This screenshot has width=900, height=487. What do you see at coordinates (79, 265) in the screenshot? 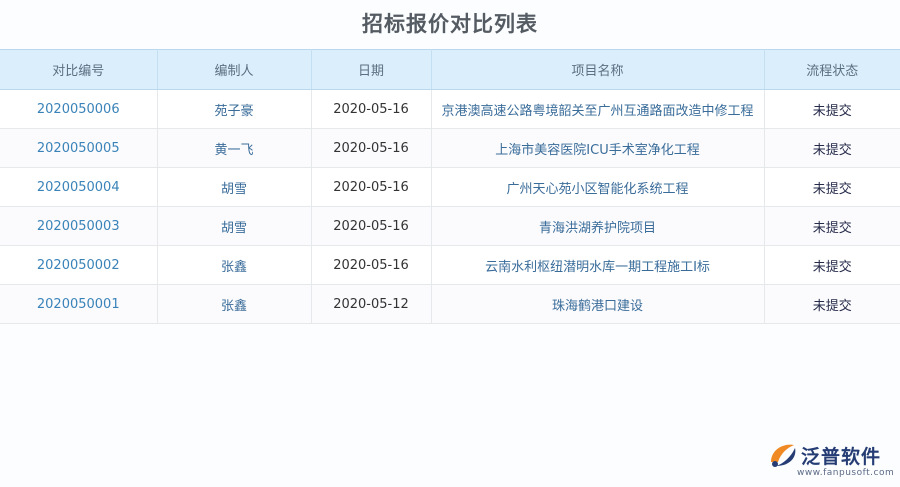
I see `cell-code: 2020050002` at bounding box center [79, 265].